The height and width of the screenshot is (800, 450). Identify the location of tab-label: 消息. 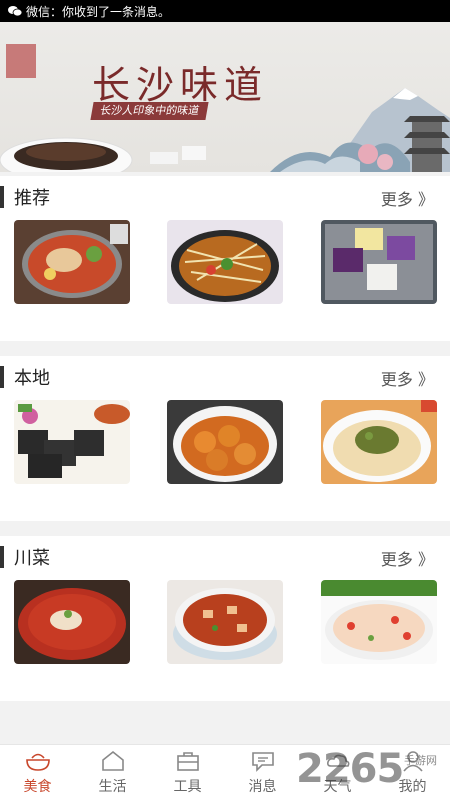
(262, 787).